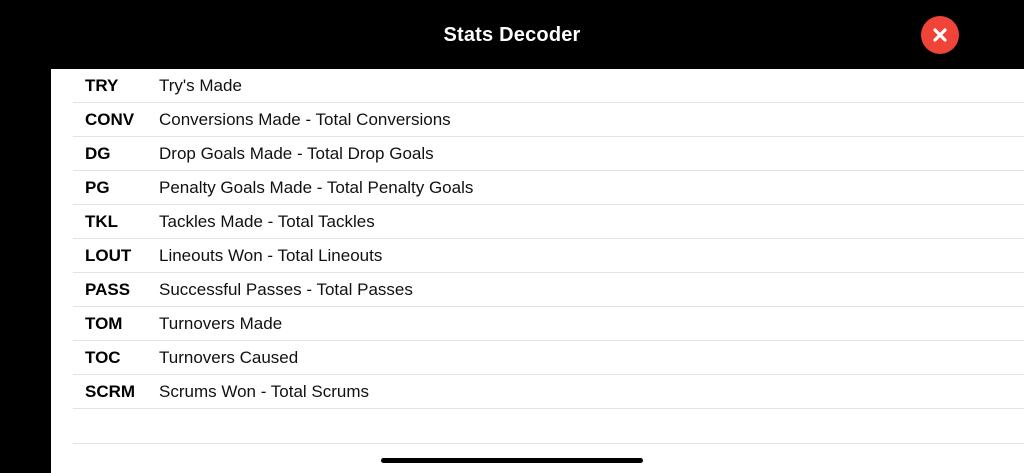 The height and width of the screenshot is (473, 1024). Describe the element at coordinates (512, 460) in the screenshot. I see `home-indicator` at that location.